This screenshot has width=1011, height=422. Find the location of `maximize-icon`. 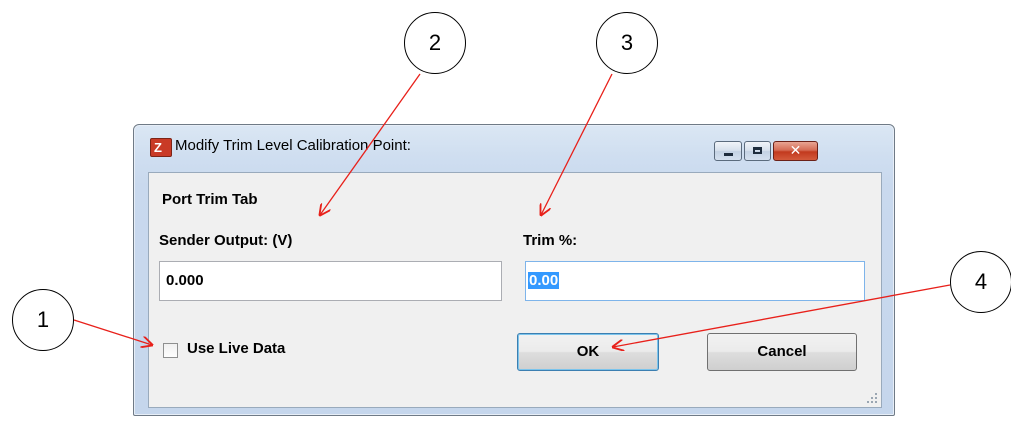

maximize-icon is located at coordinates (757, 150).